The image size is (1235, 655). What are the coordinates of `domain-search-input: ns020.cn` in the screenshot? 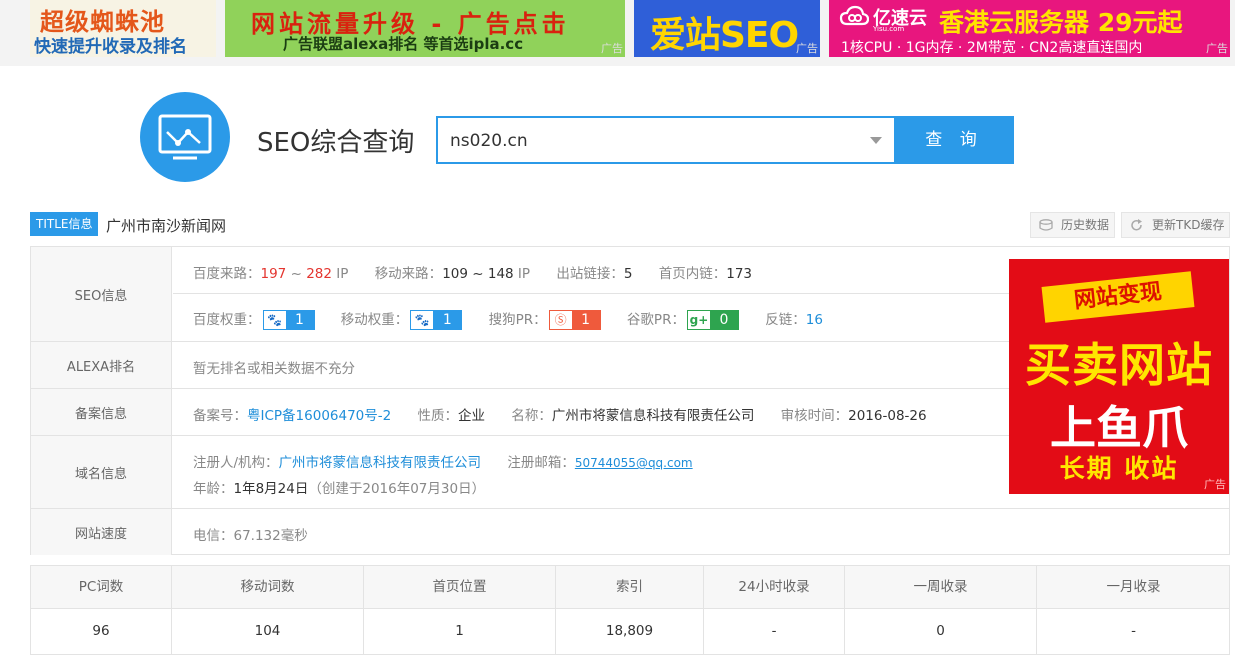 It's located at (666, 140).